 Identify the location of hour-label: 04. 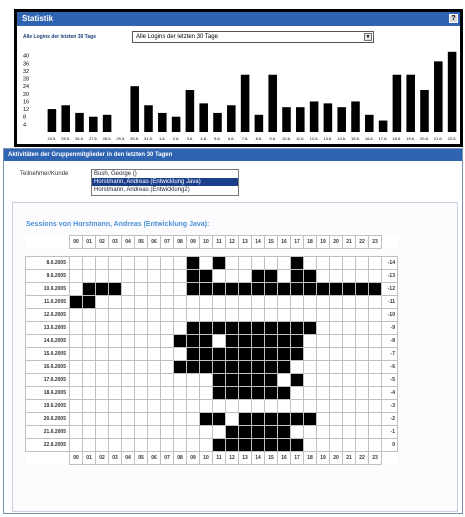
(128, 458).